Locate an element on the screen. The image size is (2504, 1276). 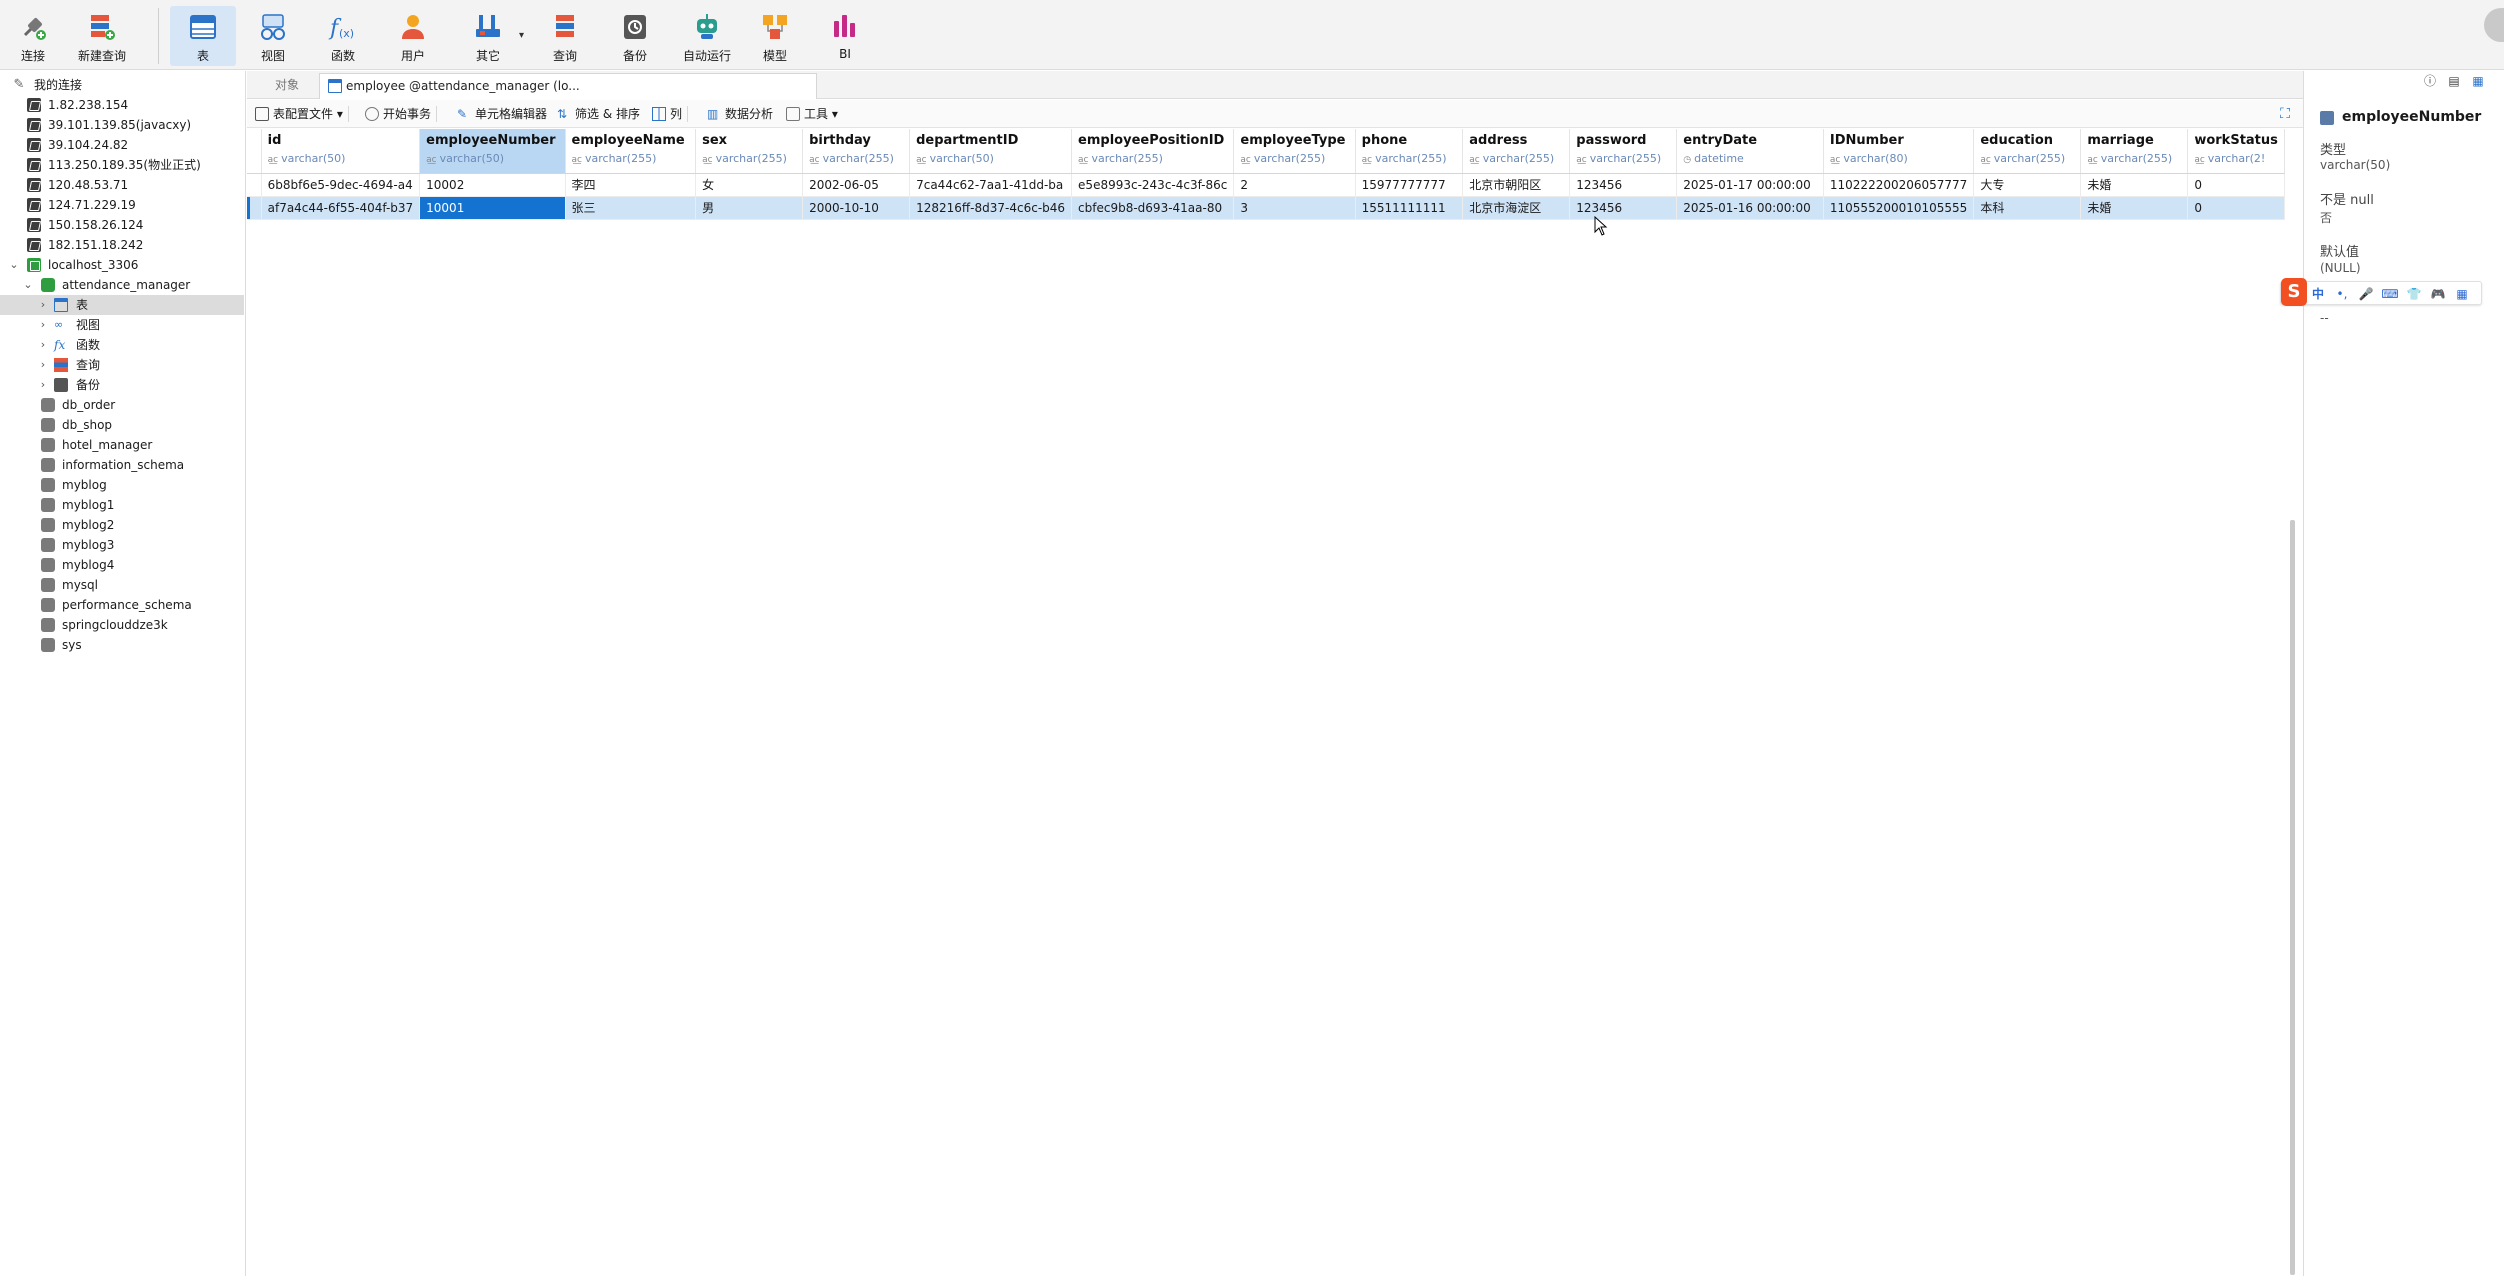
column-header-workstatus: workStatus a͟ᴄ varchar(2! is located at coordinates (2236, 151).